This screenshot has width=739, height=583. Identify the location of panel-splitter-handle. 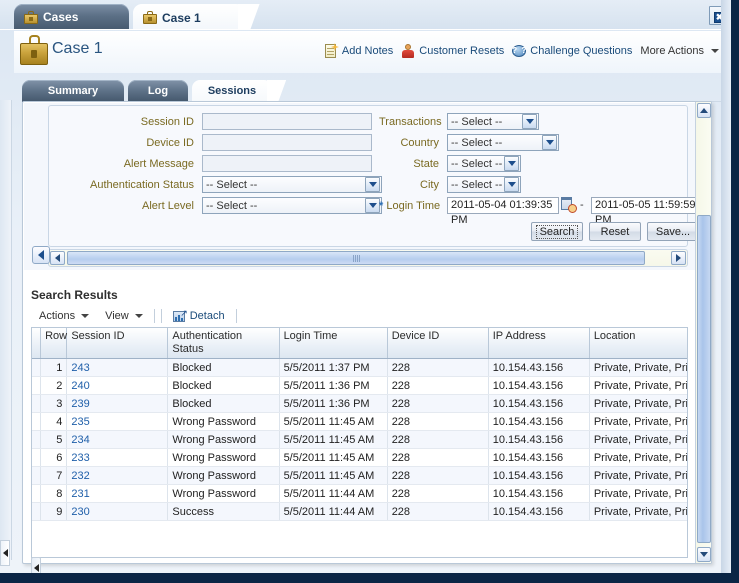
(36, 568).